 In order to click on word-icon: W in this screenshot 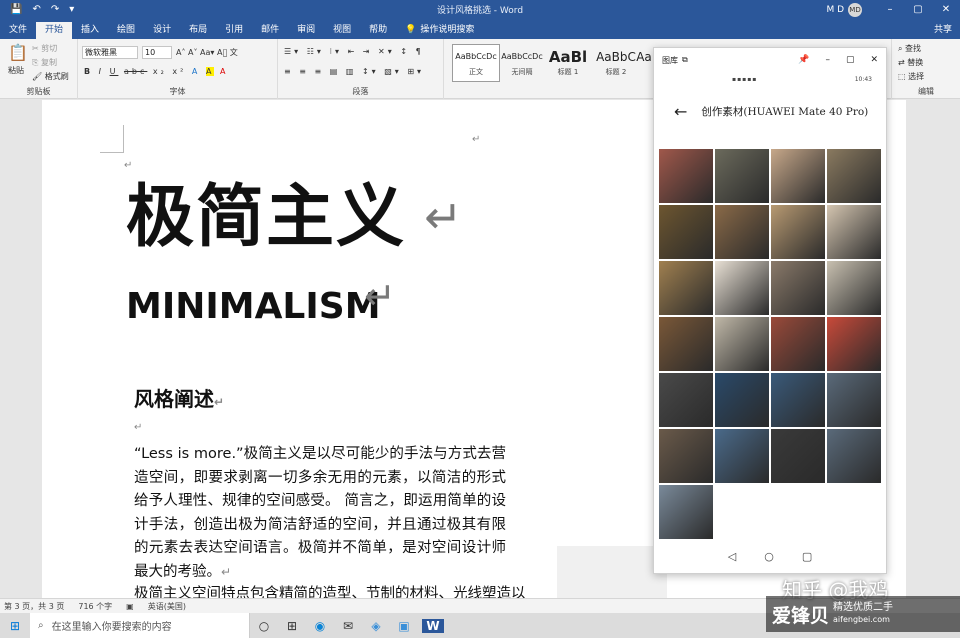, I will do `click(433, 625)`.